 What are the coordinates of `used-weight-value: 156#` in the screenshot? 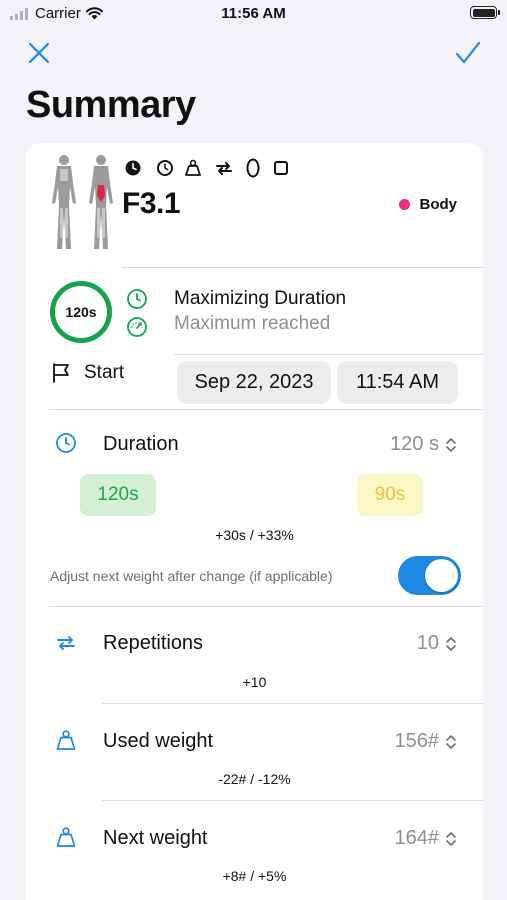 It's located at (417, 741).